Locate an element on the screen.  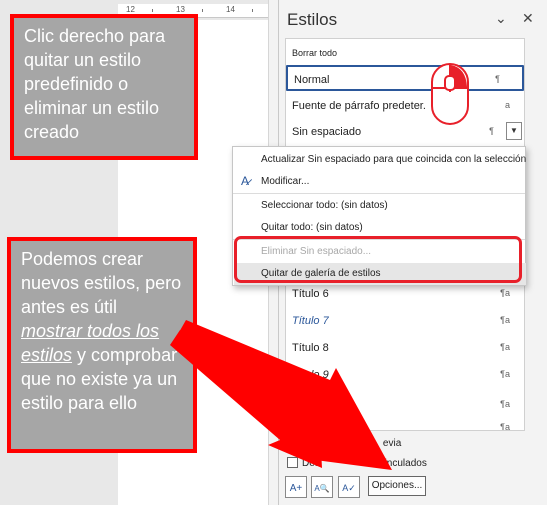
new-style-icon: A+ is located at coordinates (296, 488).